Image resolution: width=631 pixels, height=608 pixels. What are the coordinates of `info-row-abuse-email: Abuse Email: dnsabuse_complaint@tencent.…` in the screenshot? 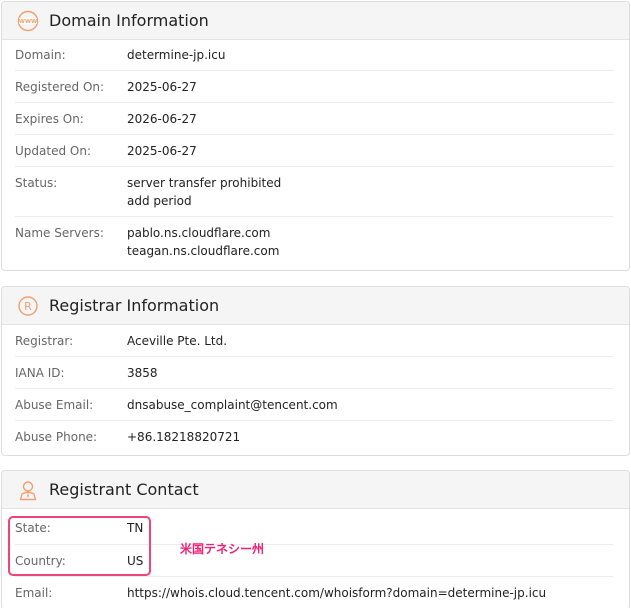 It's located at (314, 405).